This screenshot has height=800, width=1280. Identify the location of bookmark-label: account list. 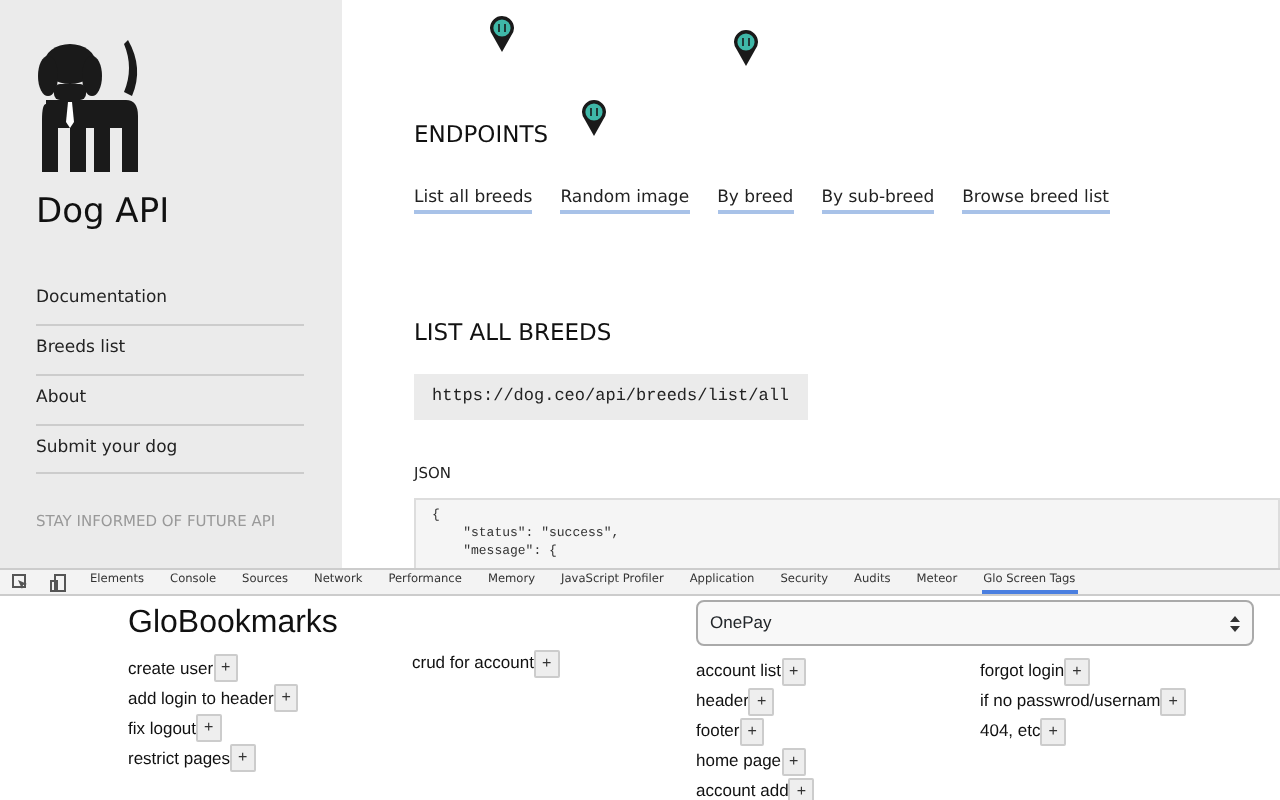
(739, 671).